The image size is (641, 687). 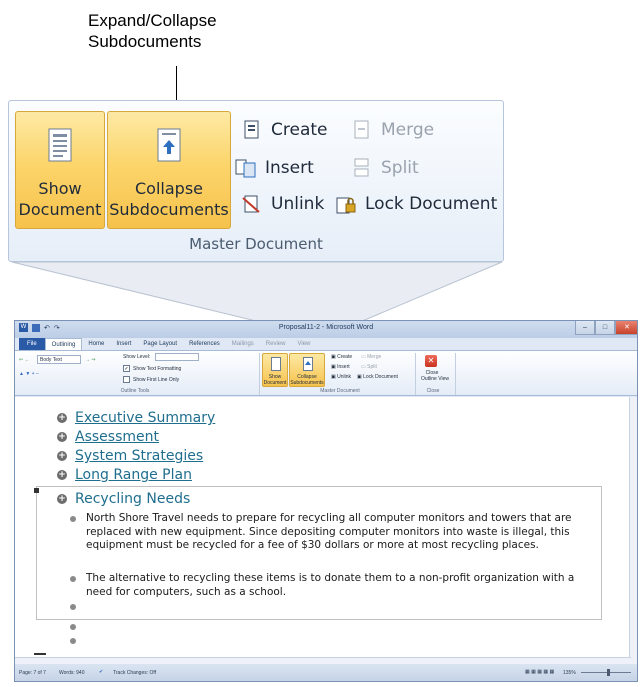 I want to click on zoom-slider, so click(x=606, y=672).